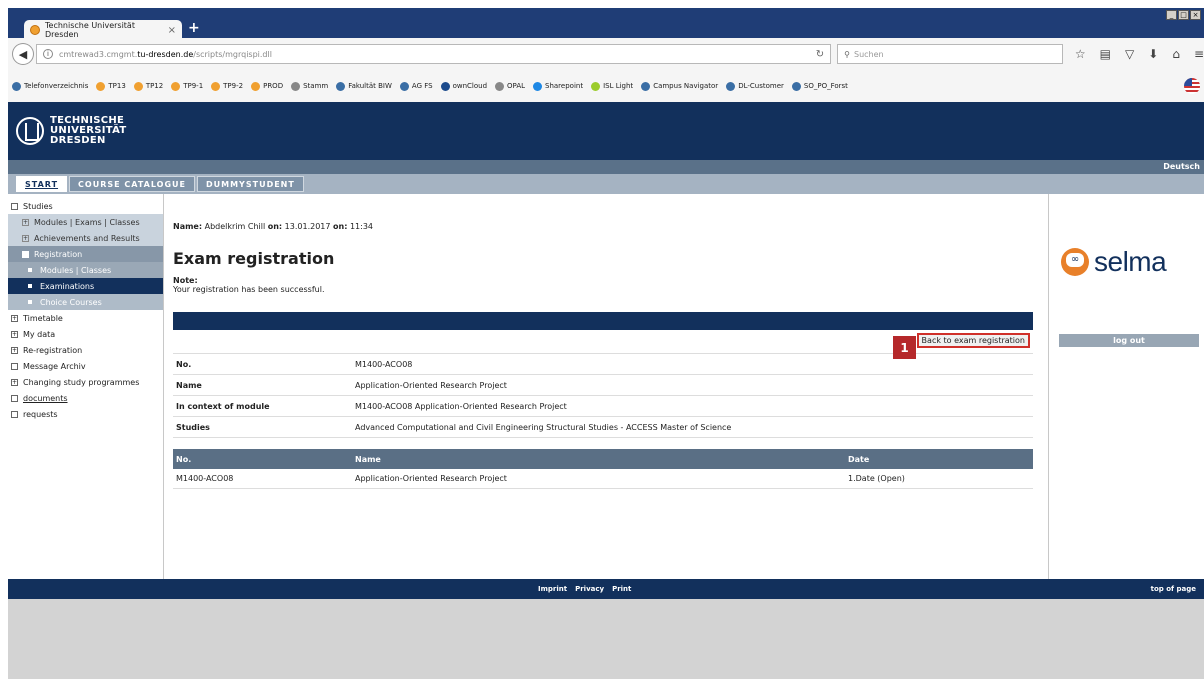 The width and height of the screenshot is (1204, 679). What do you see at coordinates (1173, 589) in the screenshot?
I see `top-of-page-link: top of page` at bounding box center [1173, 589].